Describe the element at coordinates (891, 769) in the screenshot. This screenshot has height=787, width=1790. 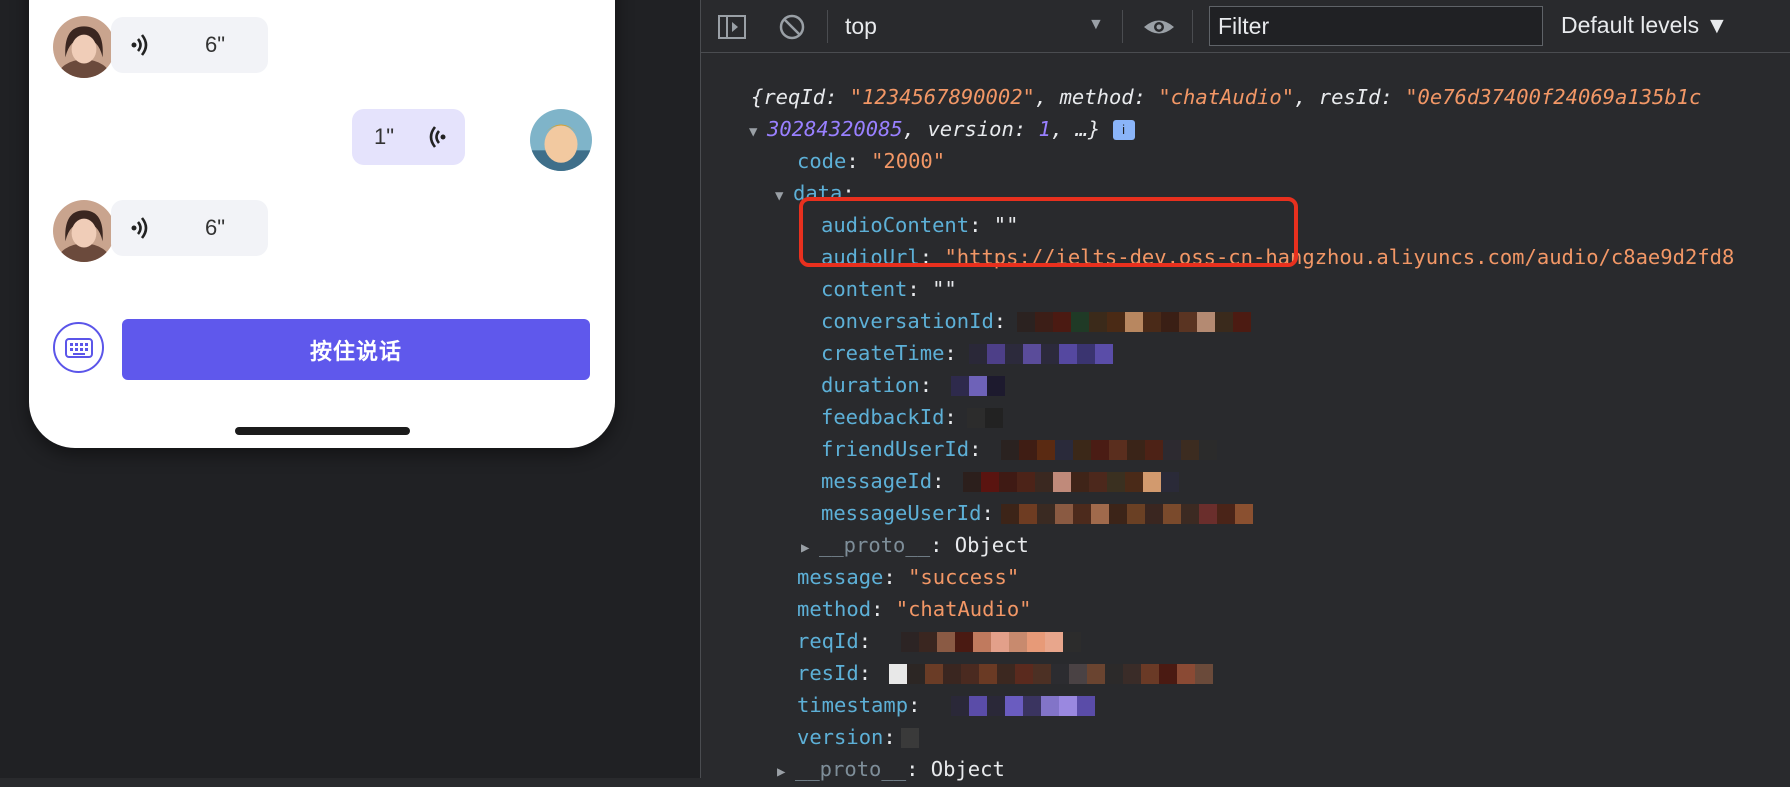
I see `prop-proto-outer: ▶ __proto__: Object` at that location.